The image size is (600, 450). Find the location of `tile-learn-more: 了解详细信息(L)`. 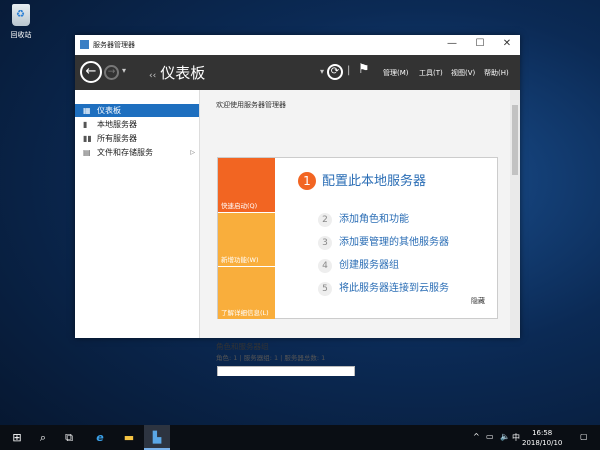

tile-learn-more: 了解详细信息(L) is located at coordinates (246, 293).